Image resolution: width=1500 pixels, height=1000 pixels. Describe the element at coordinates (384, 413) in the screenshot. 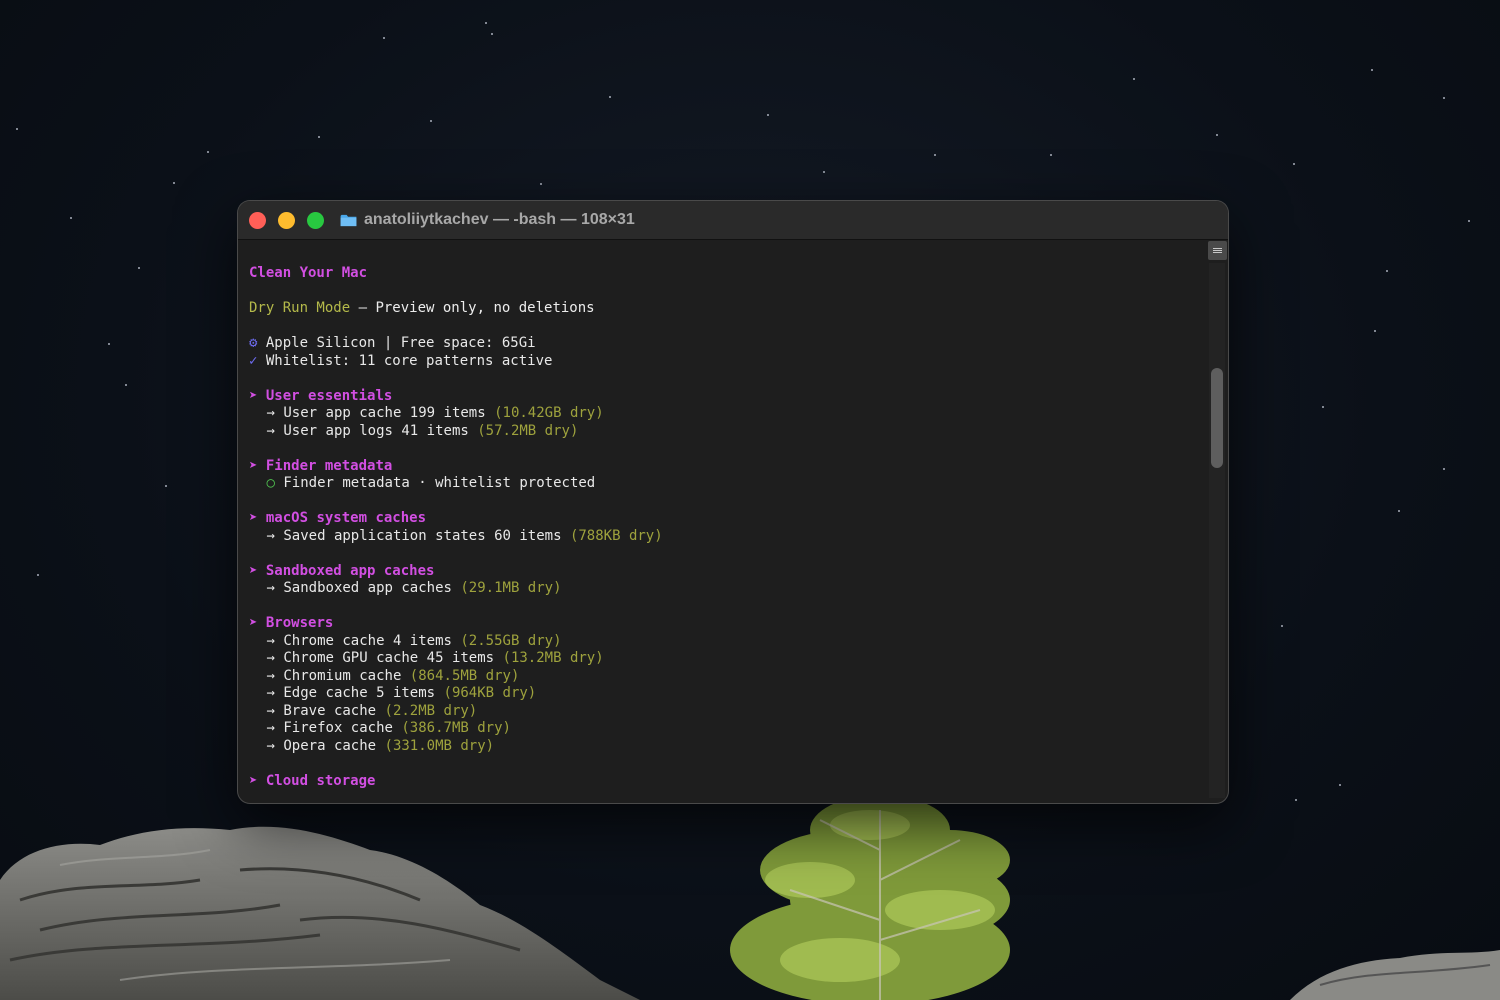

I see `item-text: User app cache 199 items` at that location.